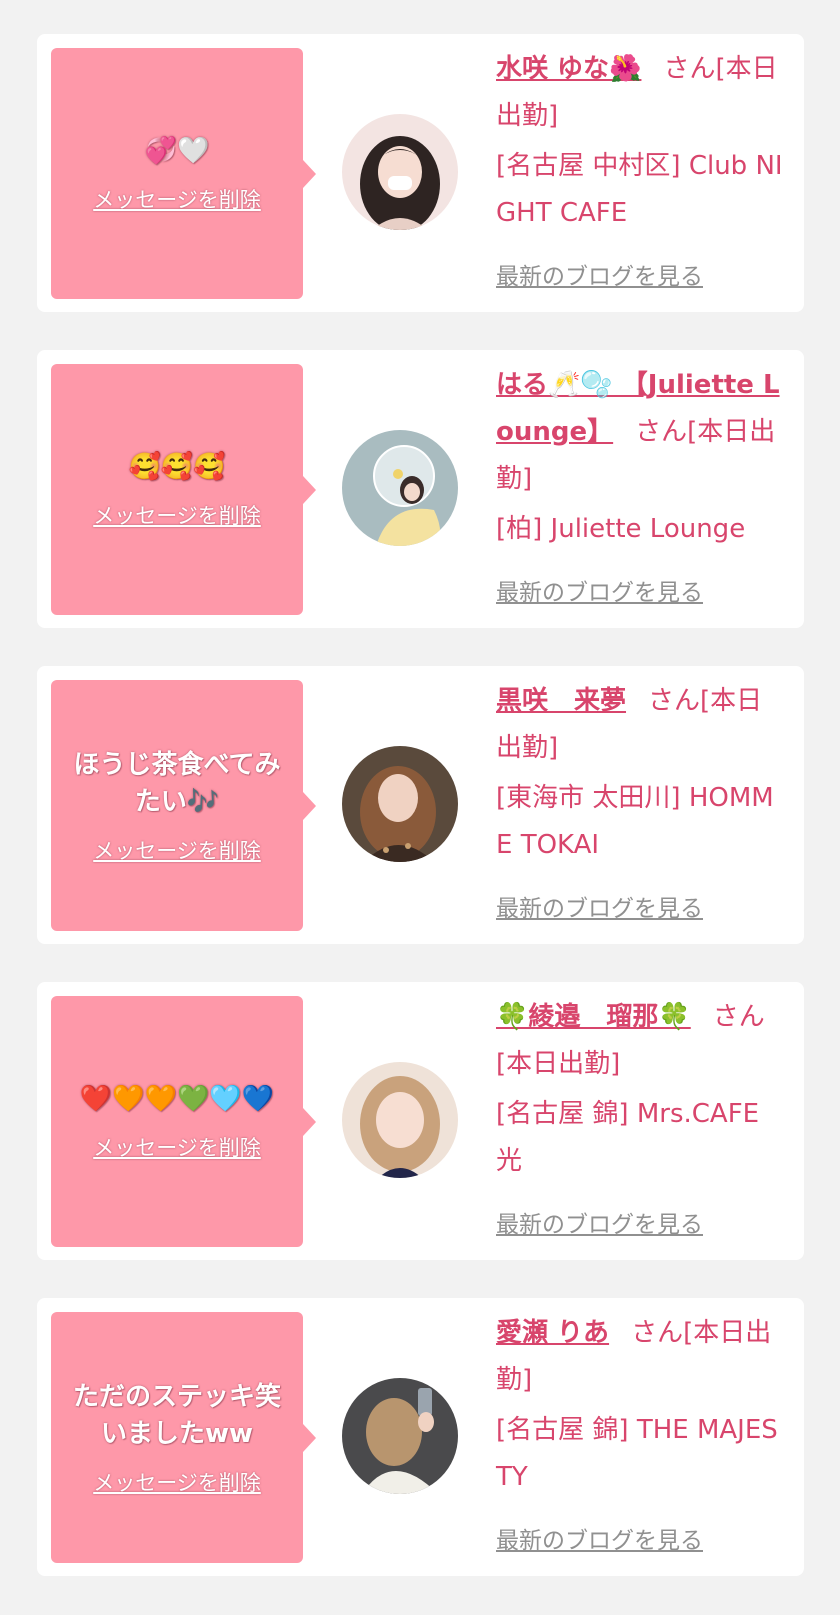 Image resolution: width=840 pixels, height=1615 pixels. I want to click on cast-info: 水咲 ゆな🌺 さん[本日出勤] [名古屋 中村区] Club NIGHT CAFE, so click(641, 141).